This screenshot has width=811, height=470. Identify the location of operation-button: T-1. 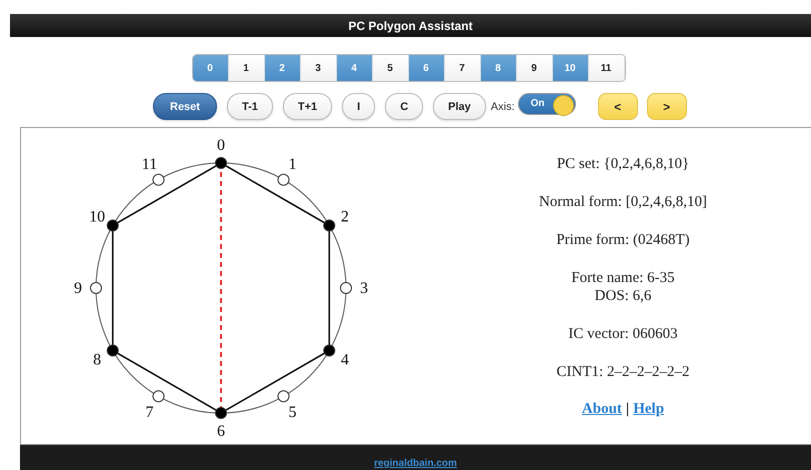
(249, 106).